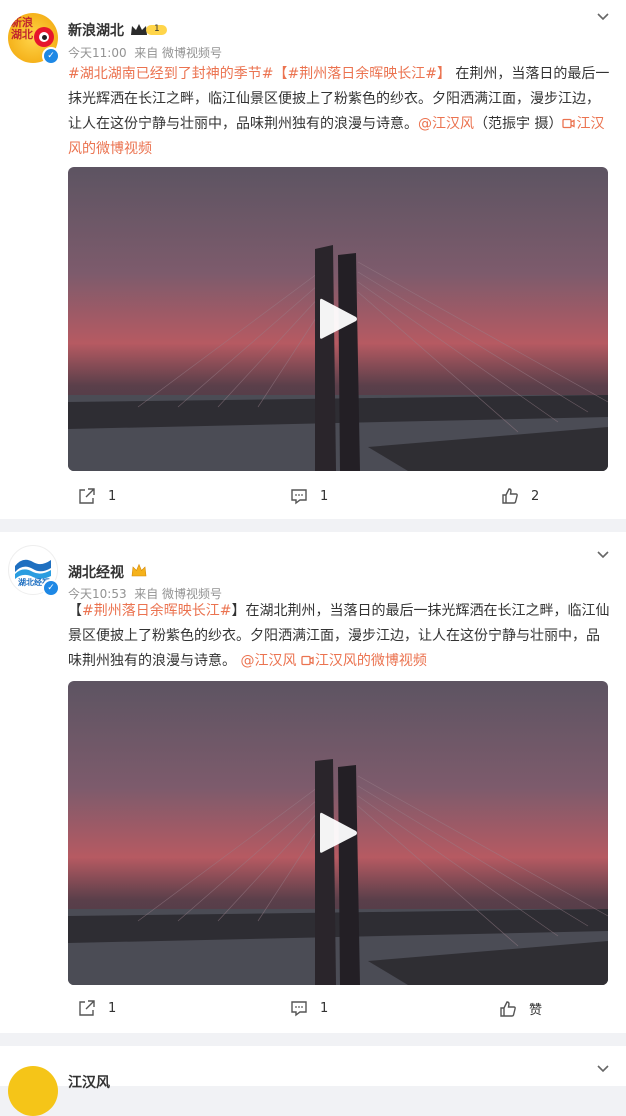 This screenshot has height=1116, width=626. I want to click on action-bar: 1 1 赞, so click(313, 1014).